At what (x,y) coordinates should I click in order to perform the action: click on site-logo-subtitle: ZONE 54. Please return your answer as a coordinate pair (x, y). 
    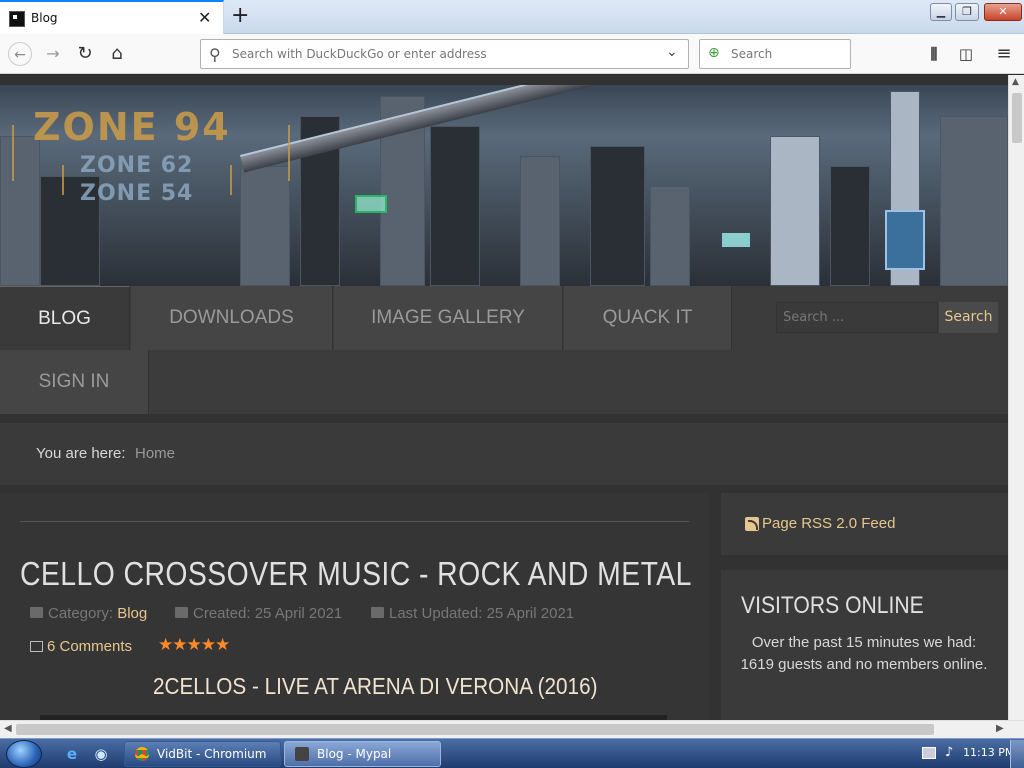
    Looking at the image, I should click on (137, 193).